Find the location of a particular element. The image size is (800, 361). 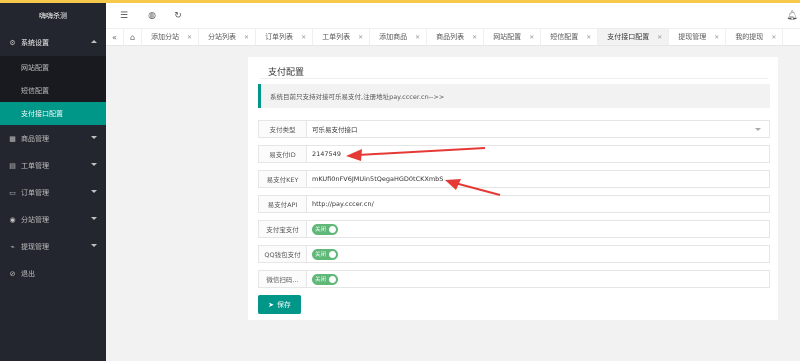

home-icon: ⌂ is located at coordinates (133, 37).